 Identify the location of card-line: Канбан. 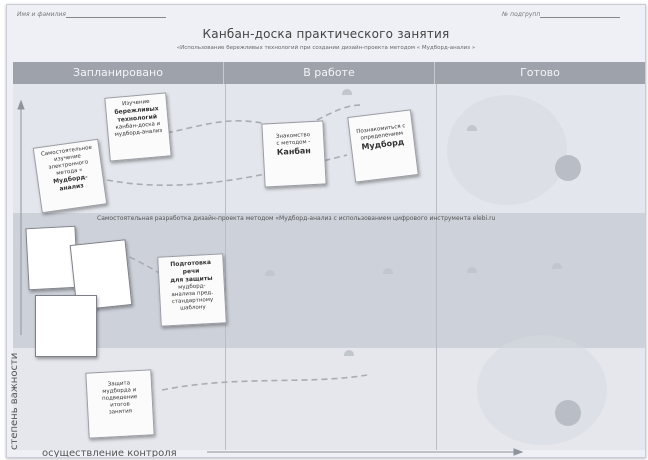
(294, 151).